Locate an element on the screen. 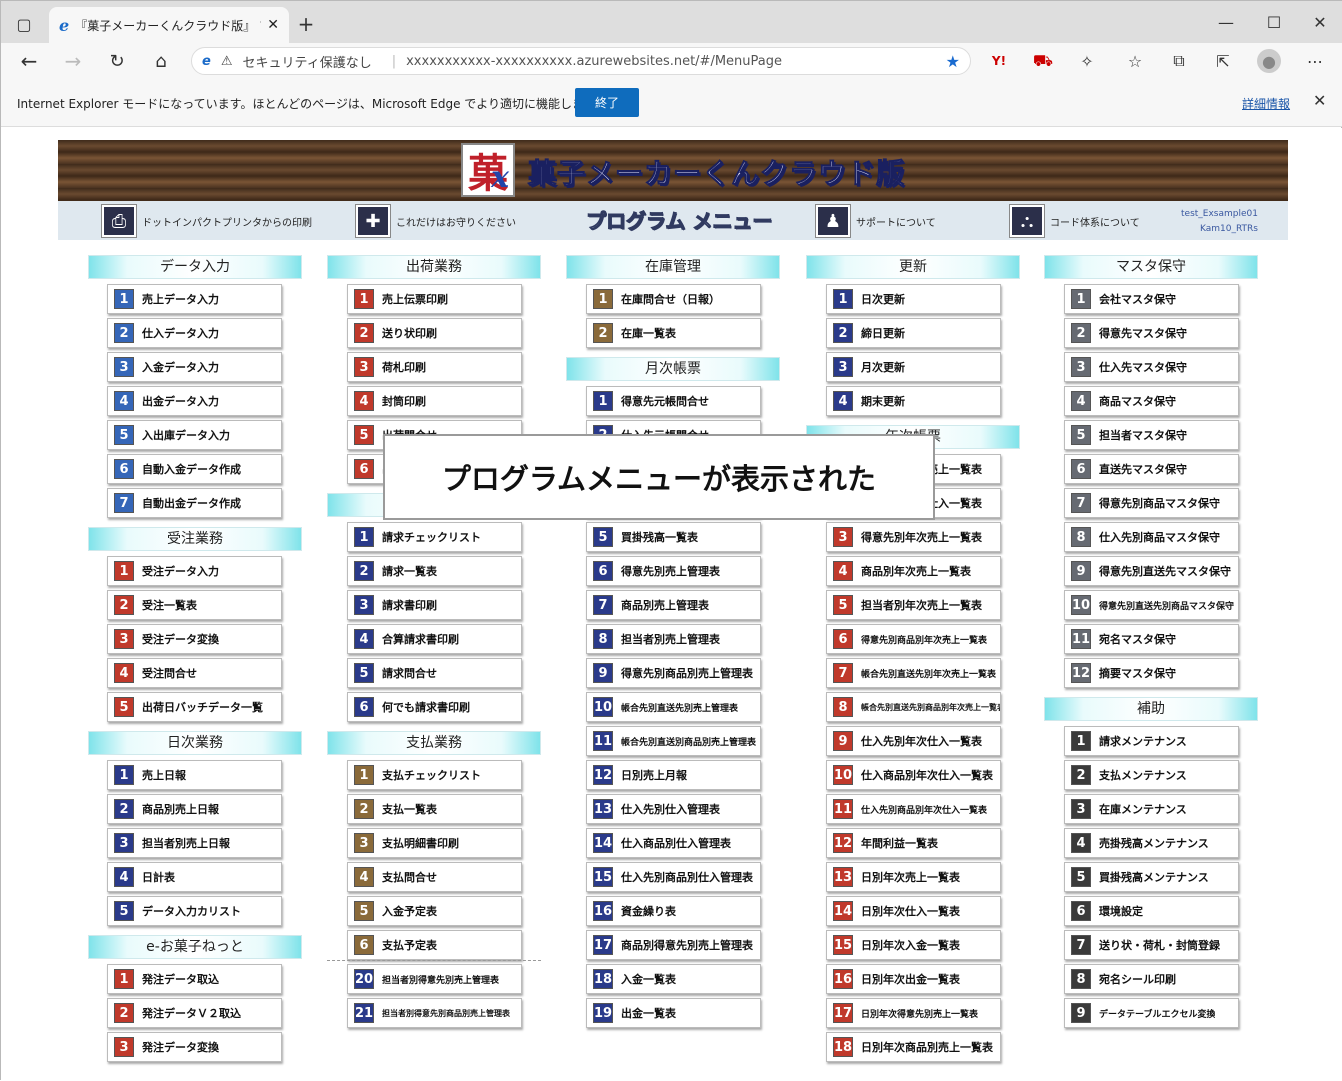  share-icon: ⇱ is located at coordinates (1223, 61).